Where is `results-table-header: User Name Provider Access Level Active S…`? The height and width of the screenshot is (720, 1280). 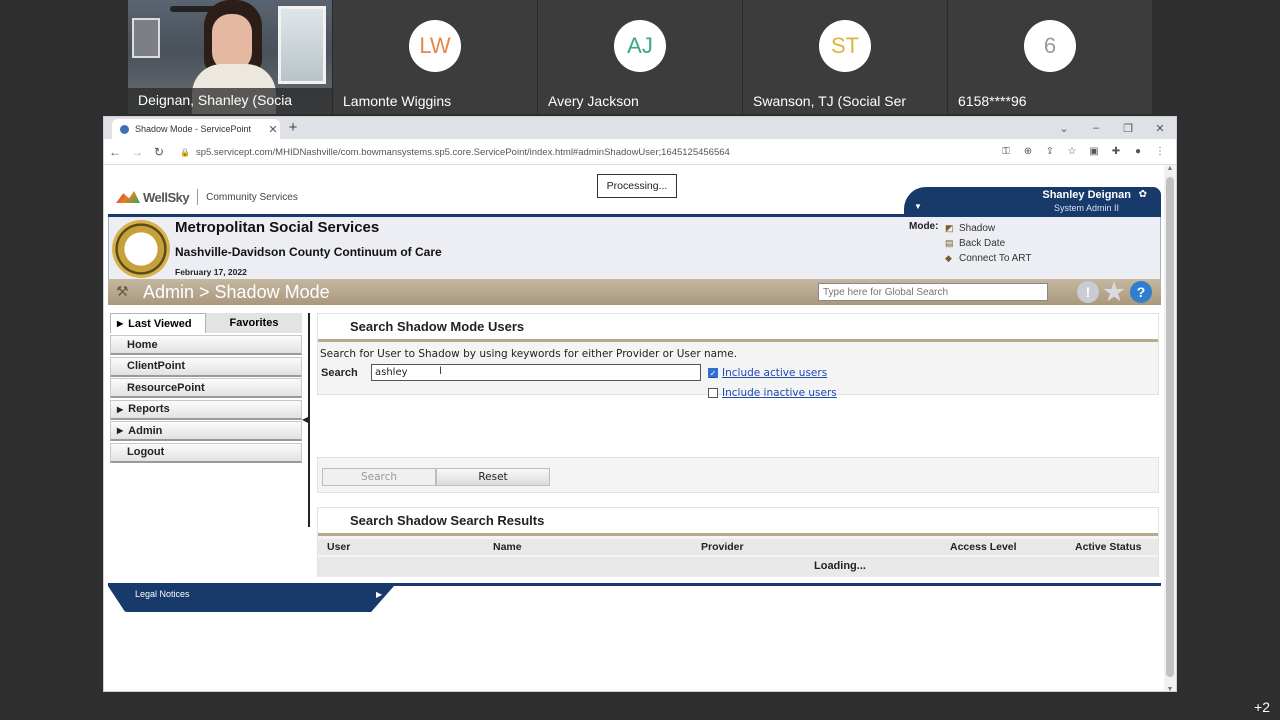 results-table-header: User Name Provider Access Level Active S… is located at coordinates (738, 547).